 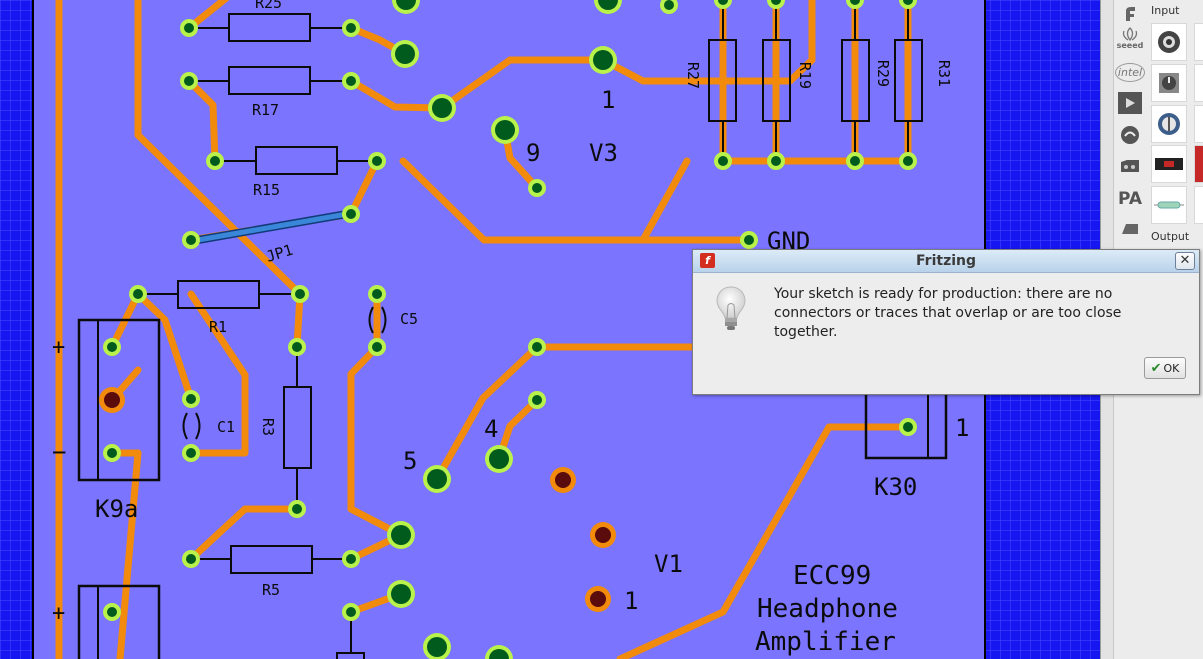 What do you see at coordinates (631, 601) in the screenshot?
I see `label-v1-pin1: 1` at bounding box center [631, 601].